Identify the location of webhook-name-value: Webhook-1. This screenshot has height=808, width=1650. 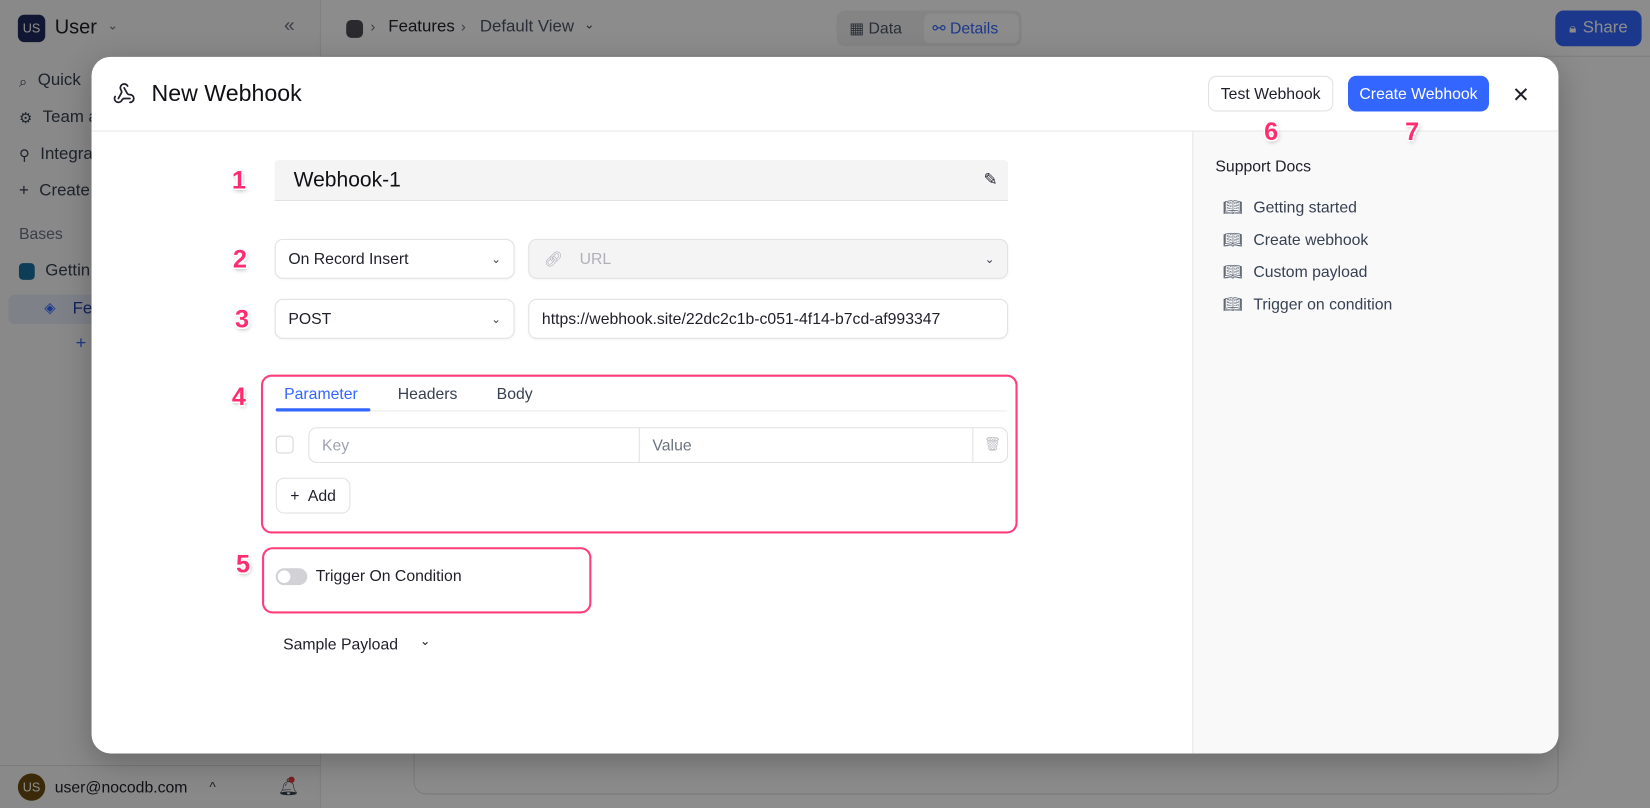
(347, 180).